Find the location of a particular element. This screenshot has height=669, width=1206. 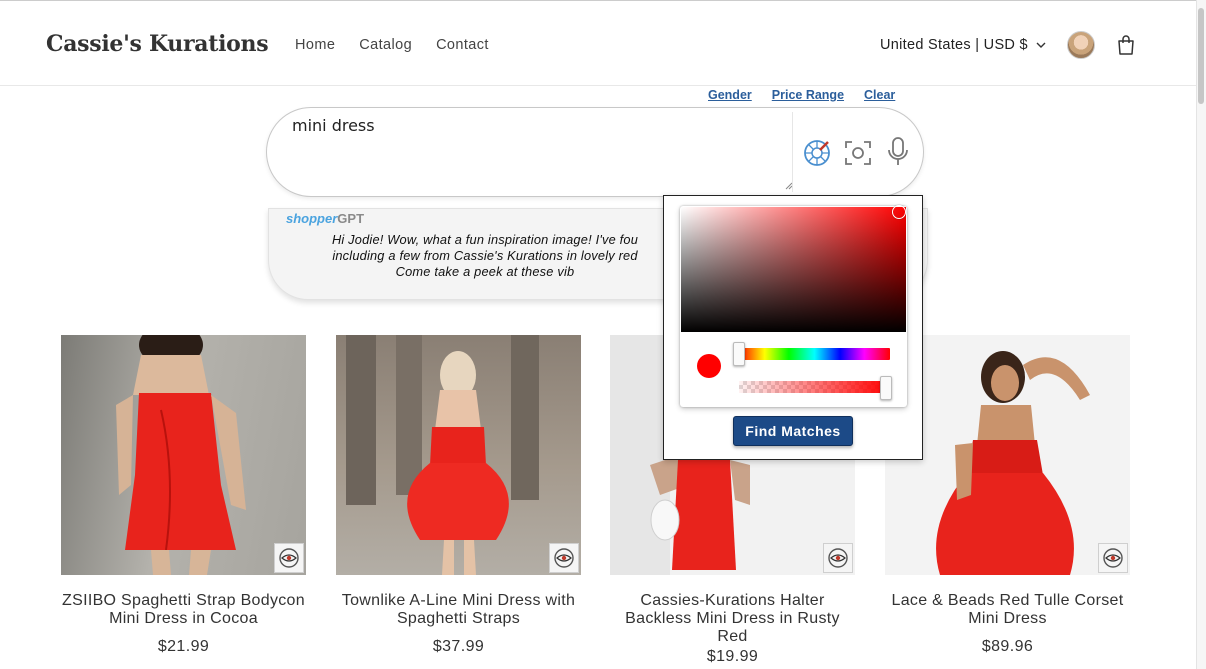

product-price: $21.99 is located at coordinates (183, 646).